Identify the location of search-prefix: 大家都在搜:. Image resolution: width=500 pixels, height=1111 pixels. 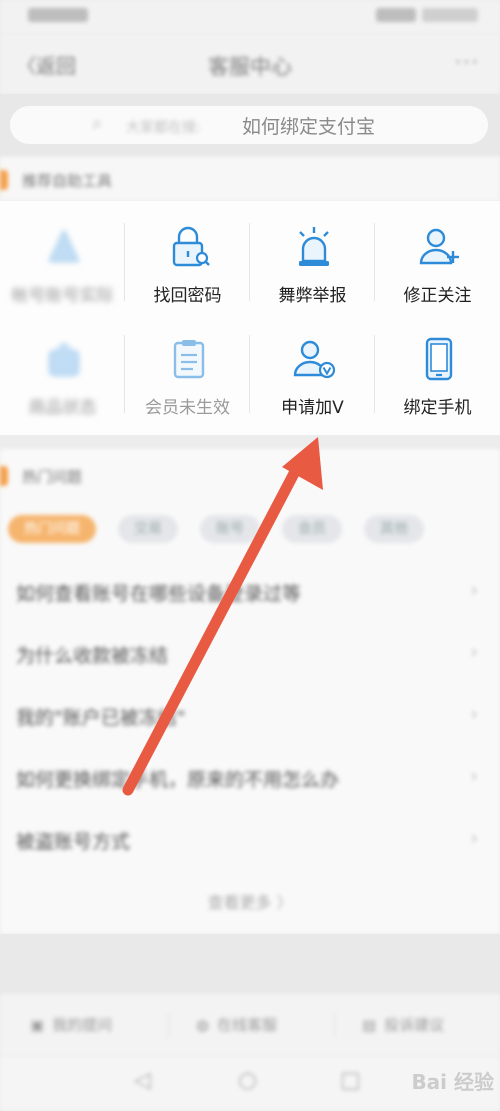
(163, 128).